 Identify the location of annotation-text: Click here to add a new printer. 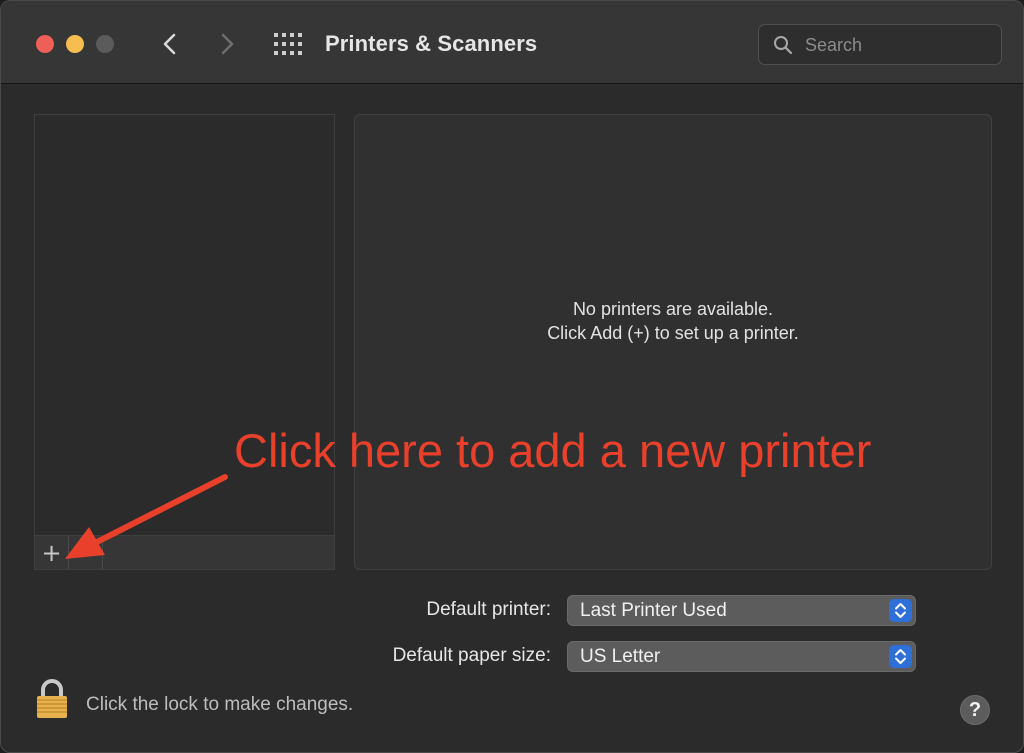
(553, 450).